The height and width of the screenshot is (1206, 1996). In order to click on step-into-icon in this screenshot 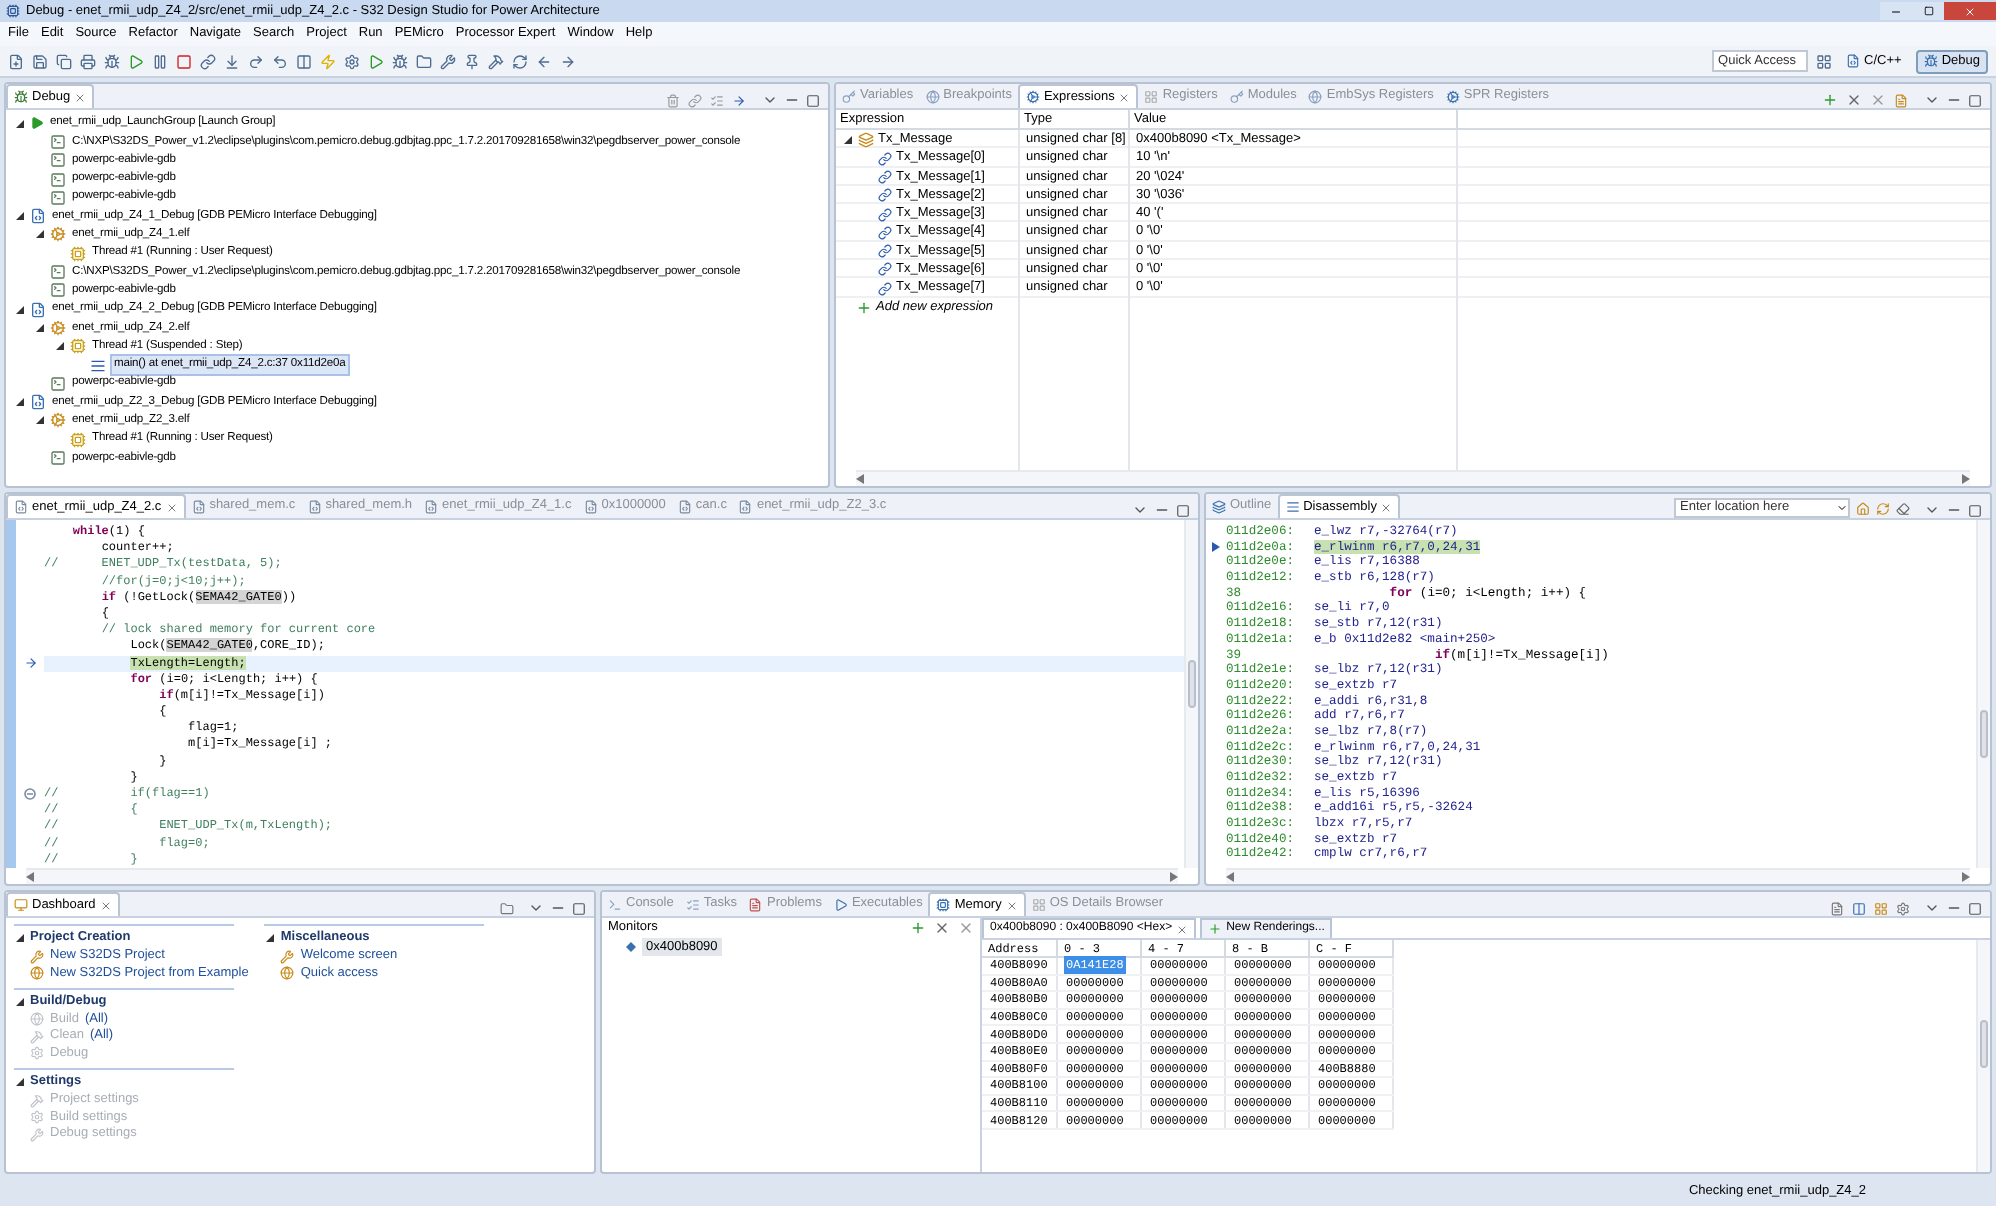, I will do `click(232, 61)`.